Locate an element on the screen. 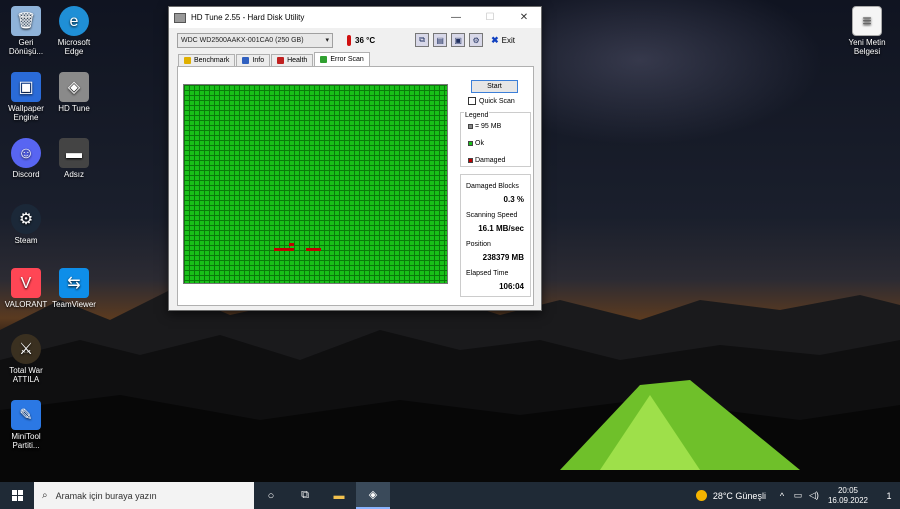 The width and height of the screenshot is (900, 509). cortana-icon: ○ is located at coordinates (271, 495).